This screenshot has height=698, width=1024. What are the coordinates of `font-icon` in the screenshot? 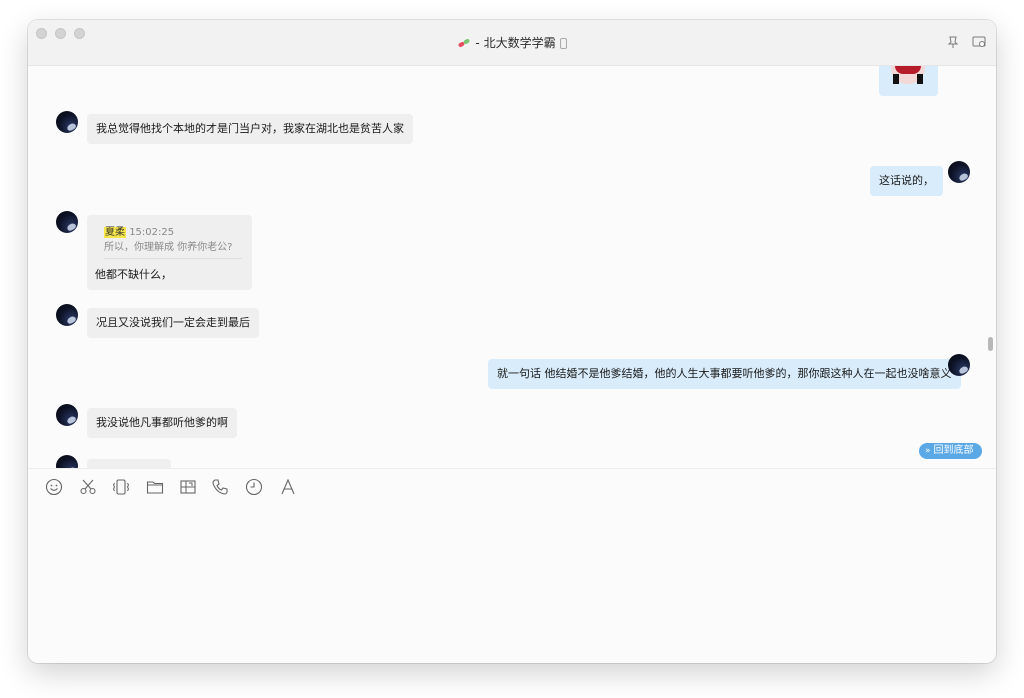 It's located at (288, 487).